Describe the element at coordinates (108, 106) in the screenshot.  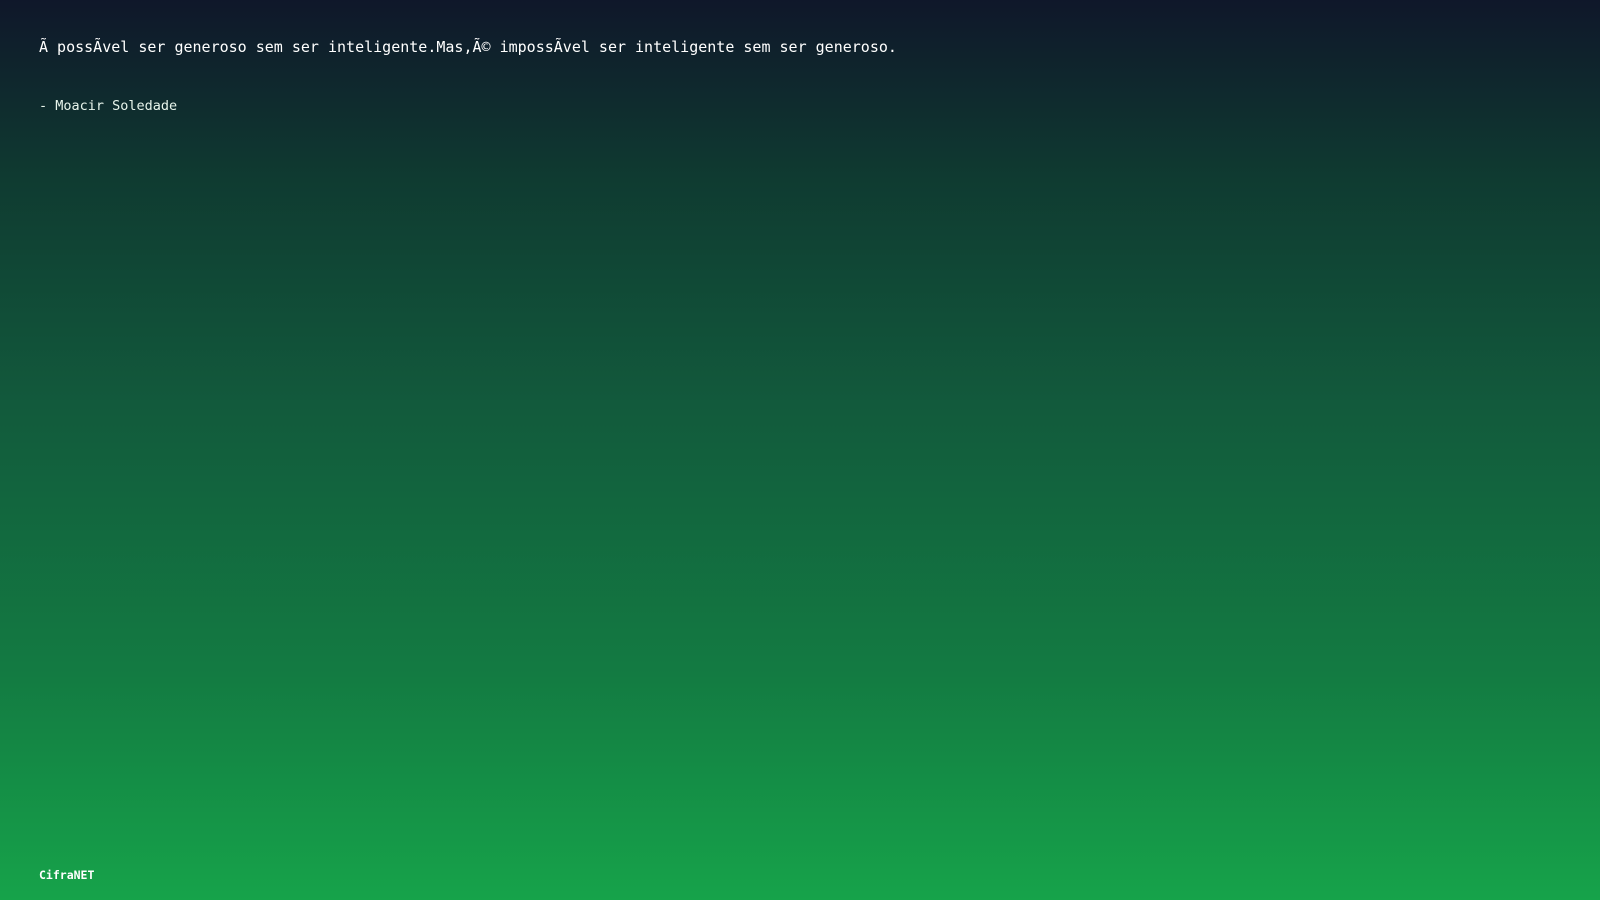
I see `quote-author: - Moacir Soledade` at that location.